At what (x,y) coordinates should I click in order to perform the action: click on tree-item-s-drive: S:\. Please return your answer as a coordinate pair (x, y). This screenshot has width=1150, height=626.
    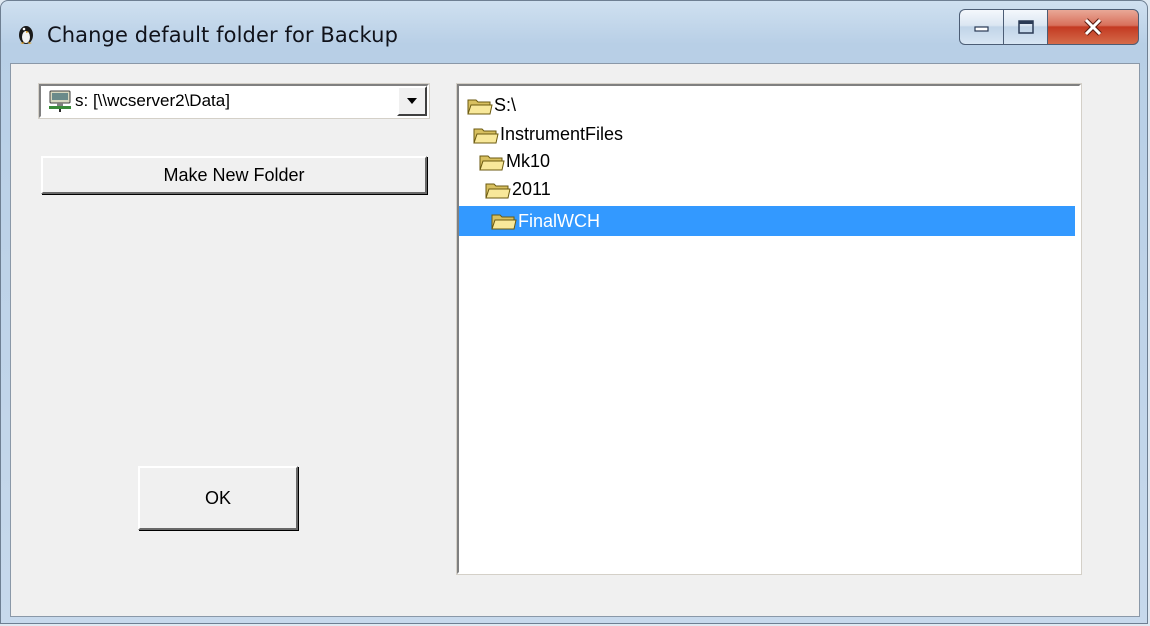
    Looking at the image, I should click on (491, 105).